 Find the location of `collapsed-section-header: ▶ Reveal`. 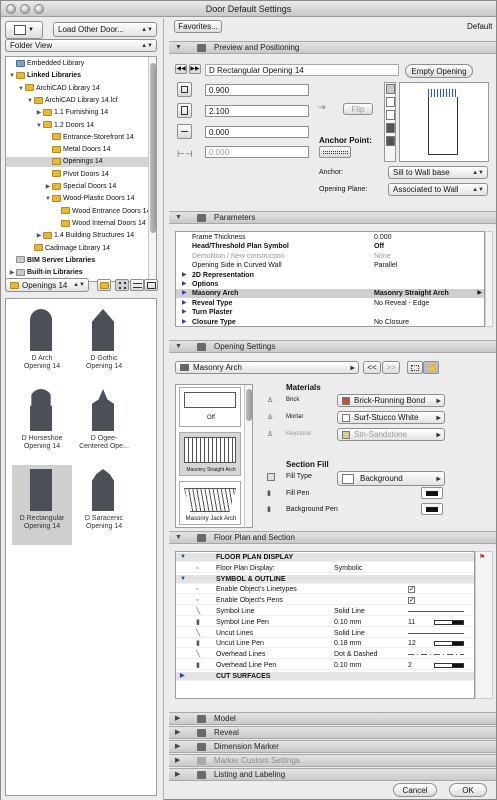

collapsed-section-header: ▶ Reveal is located at coordinates (332, 732).